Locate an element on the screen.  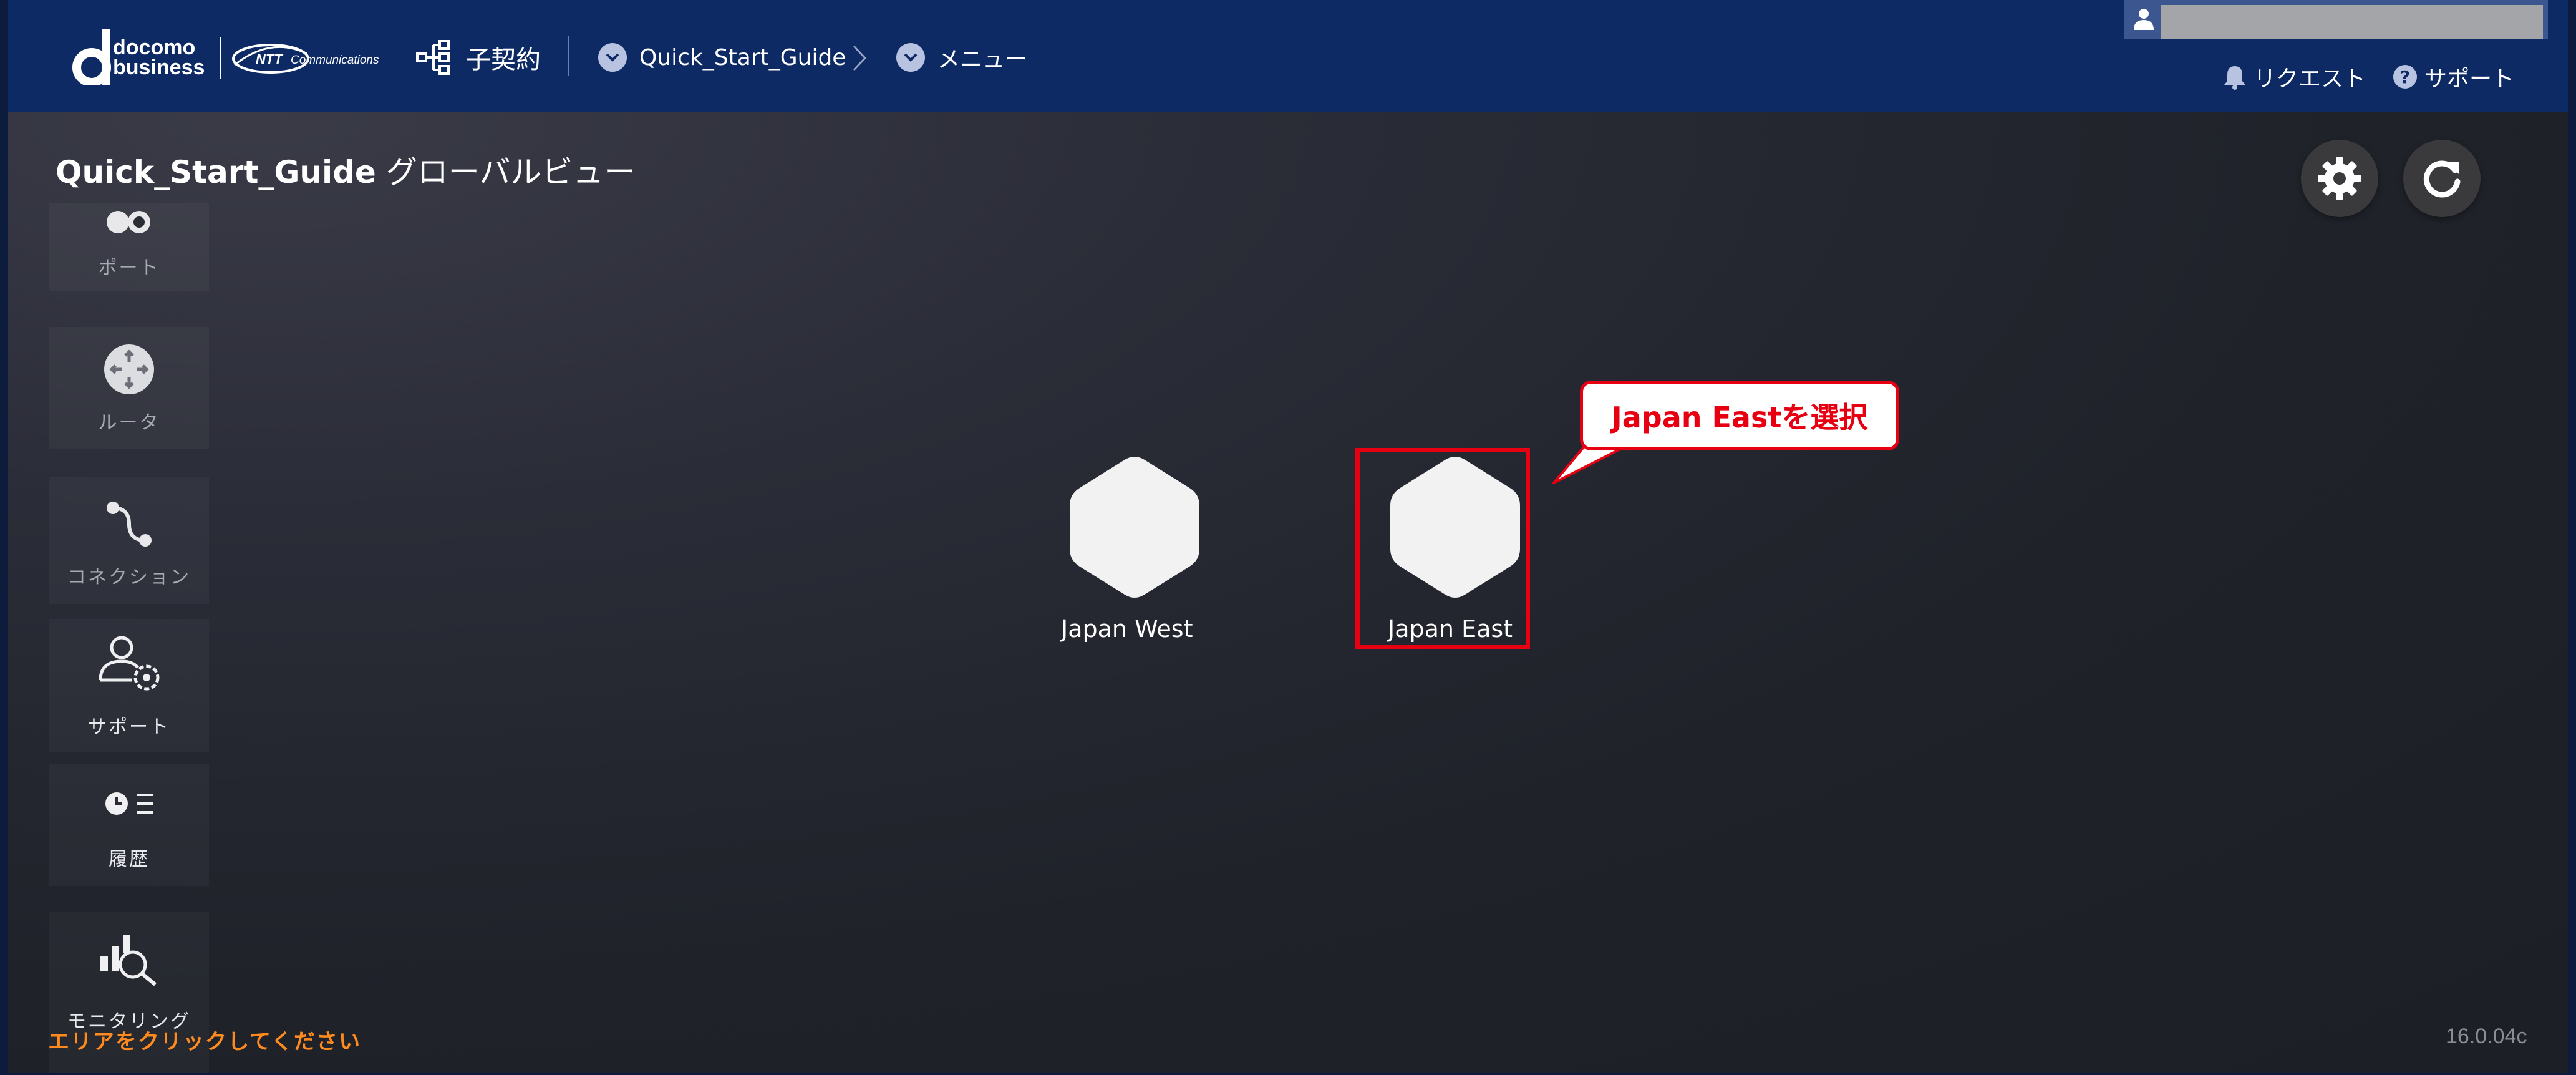
gear-icon is located at coordinates (2339, 178).